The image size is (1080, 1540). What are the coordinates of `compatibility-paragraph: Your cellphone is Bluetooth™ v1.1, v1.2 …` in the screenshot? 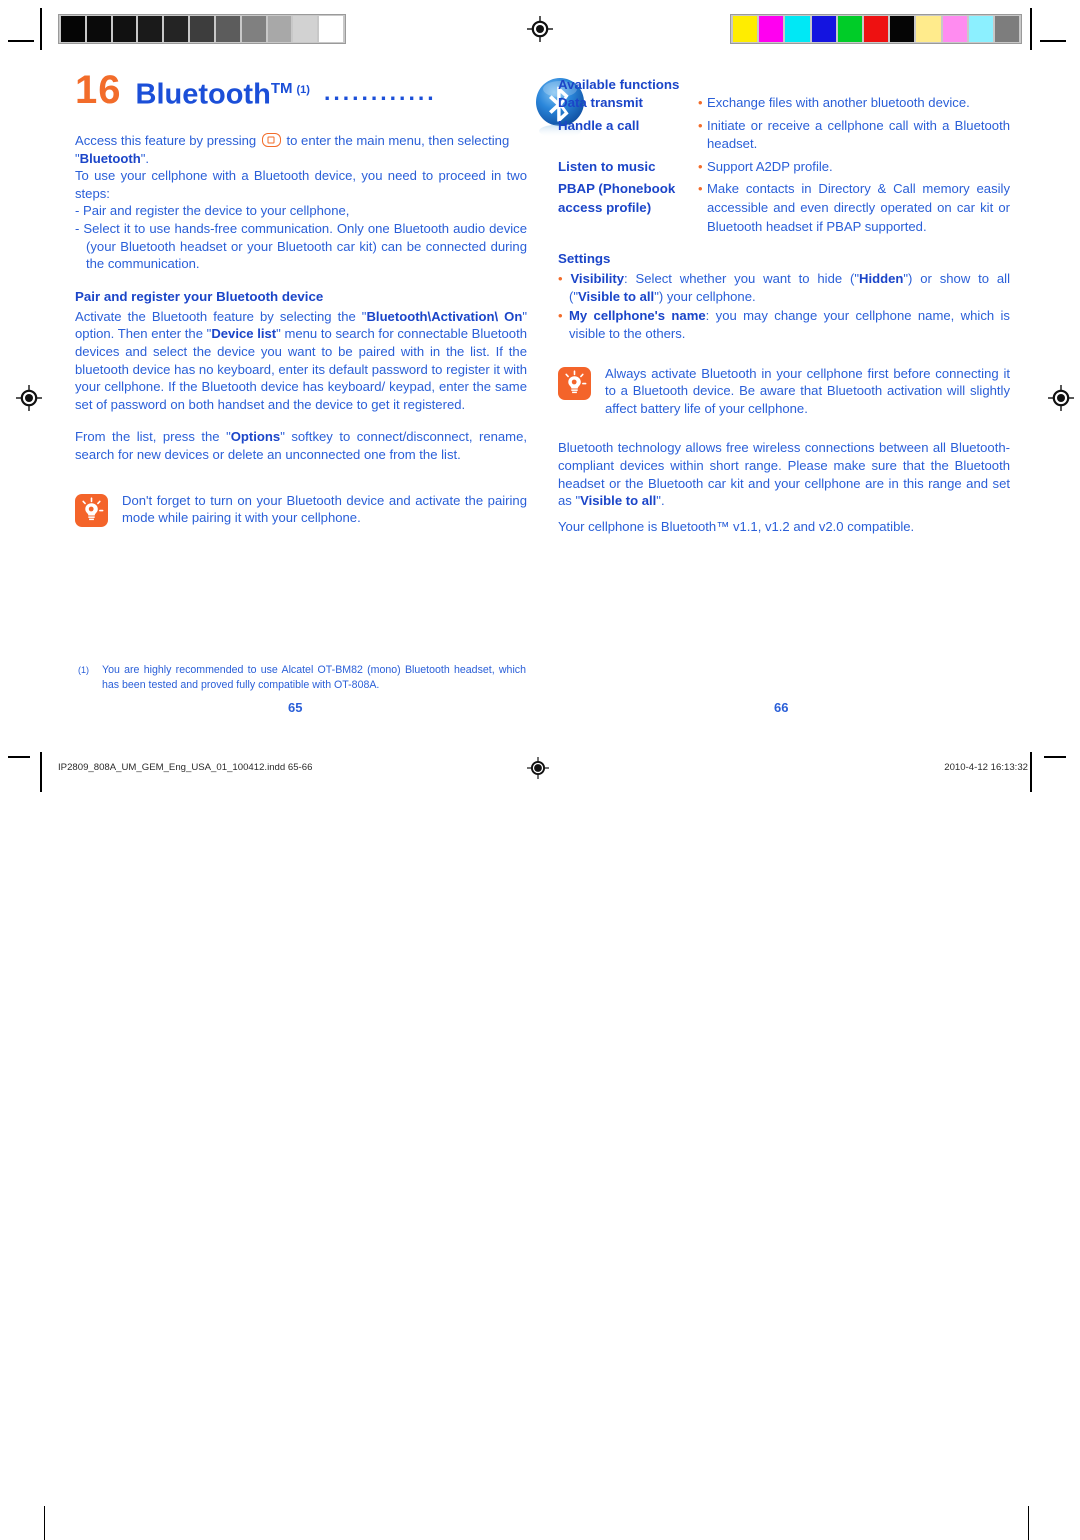 It's located at (736, 526).